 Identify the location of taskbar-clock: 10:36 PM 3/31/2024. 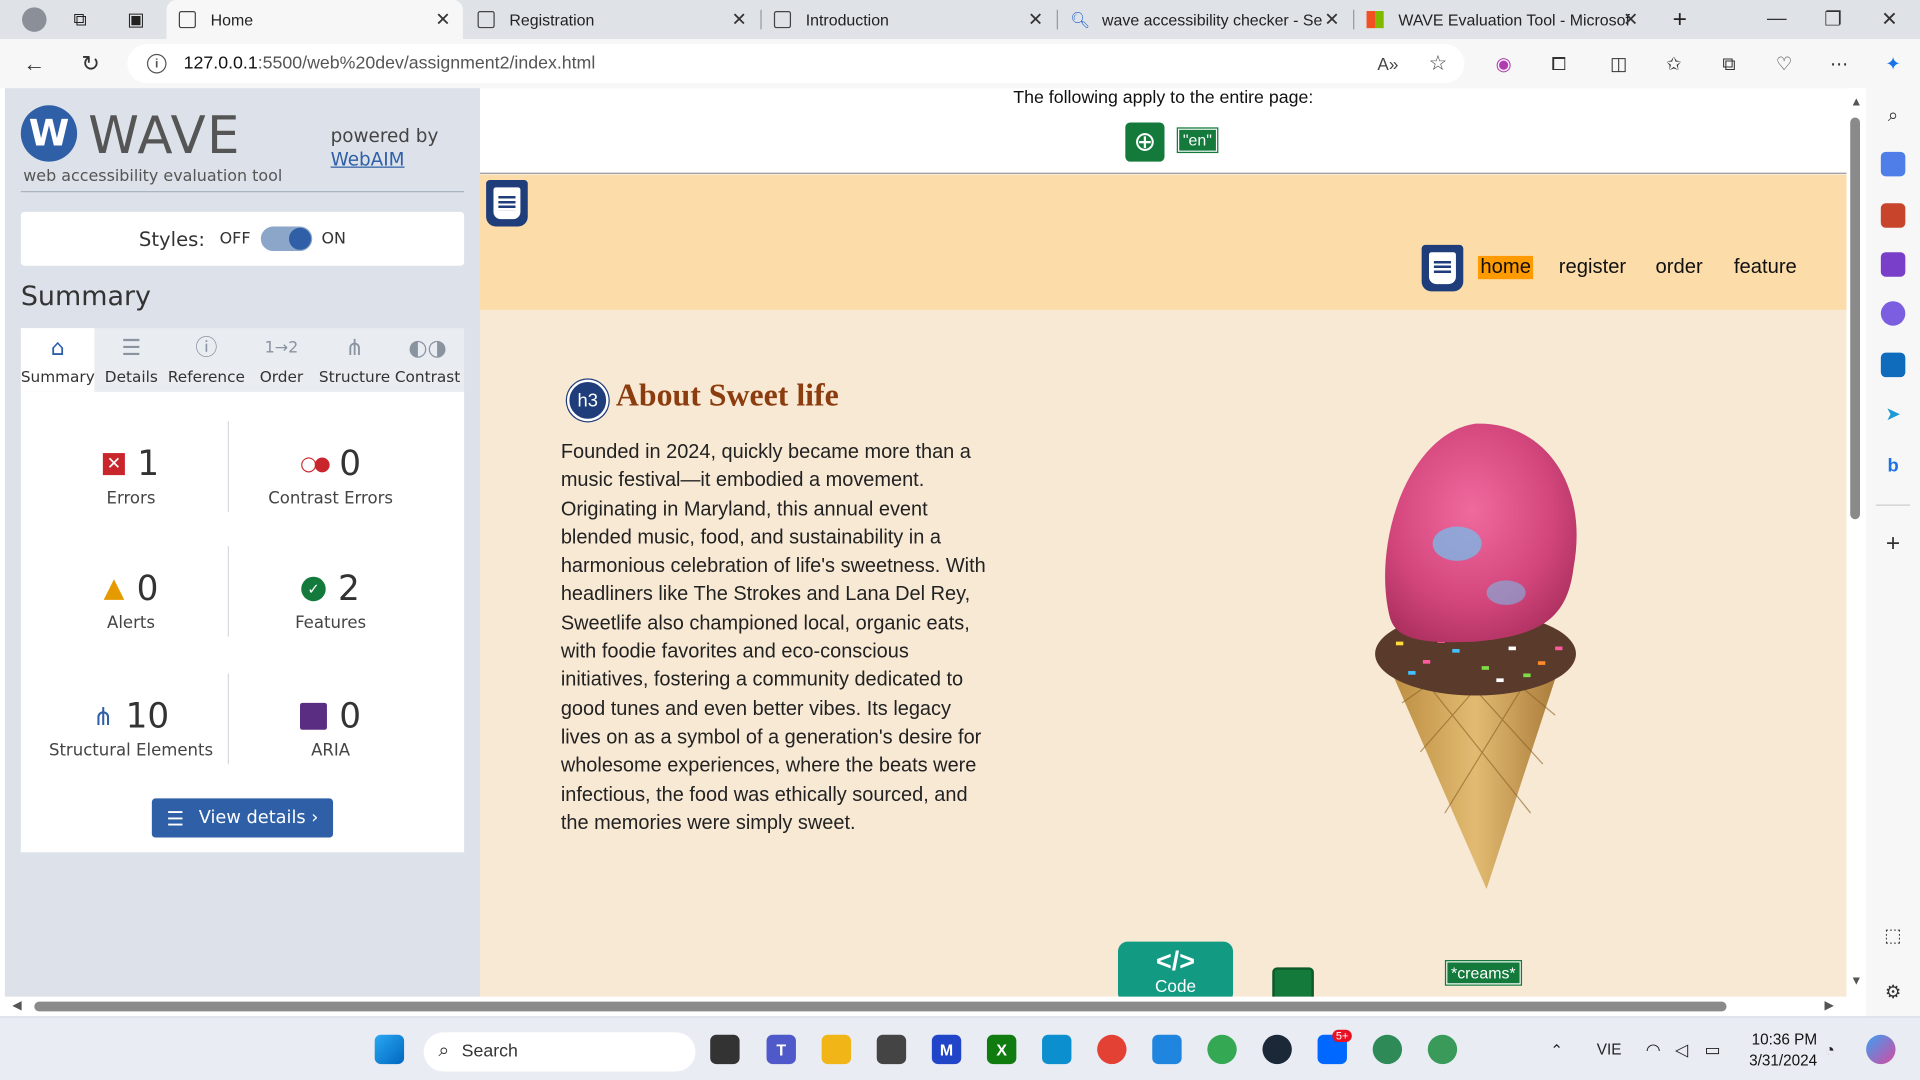
(1776, 1051).